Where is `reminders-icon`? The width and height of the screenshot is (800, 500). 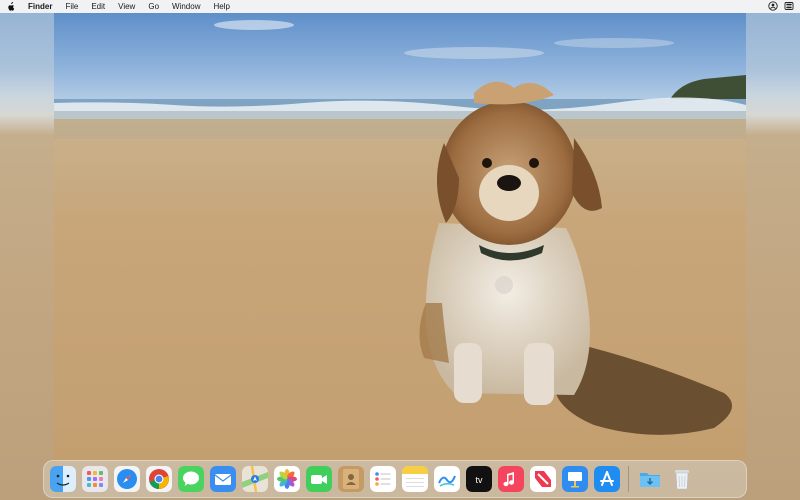
reminders-icon is located at coordinates (383, 479).